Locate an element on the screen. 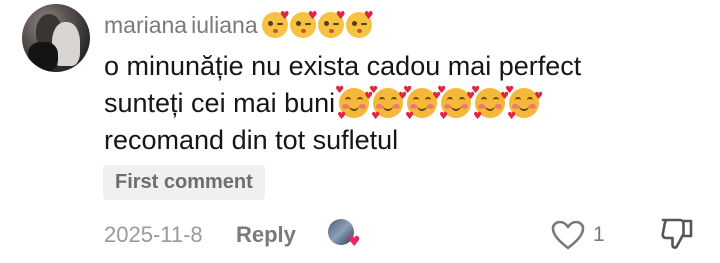  reply-button: Reply is located at coordinates (266, 235).